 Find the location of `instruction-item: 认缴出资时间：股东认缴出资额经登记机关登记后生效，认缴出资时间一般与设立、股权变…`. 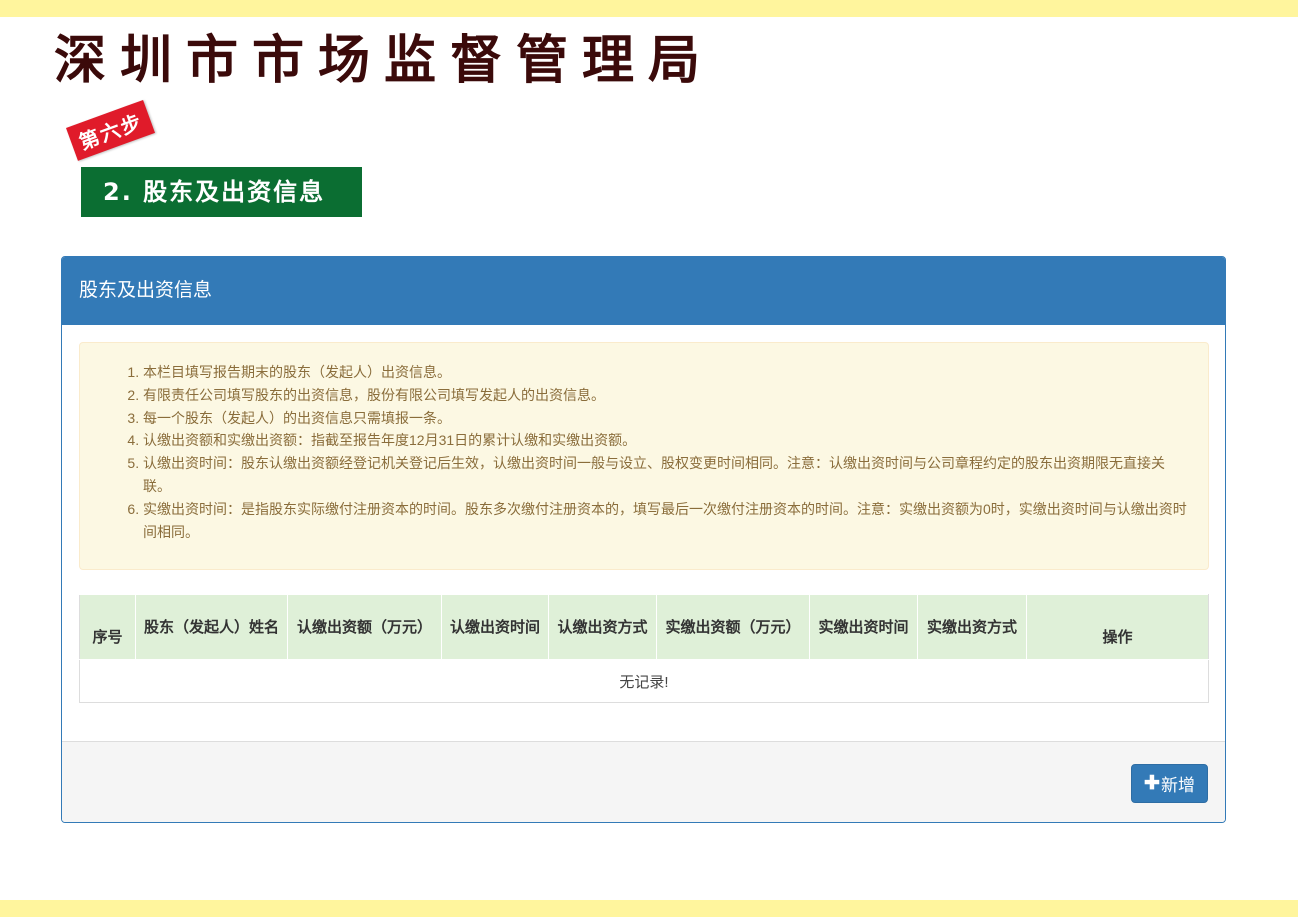

instruction-item: 认缴出资时间：股东认缴出资额经登记机关登记后生效，认缴出资时间一般与设立、股权变… is located at coordinates (666, 475).